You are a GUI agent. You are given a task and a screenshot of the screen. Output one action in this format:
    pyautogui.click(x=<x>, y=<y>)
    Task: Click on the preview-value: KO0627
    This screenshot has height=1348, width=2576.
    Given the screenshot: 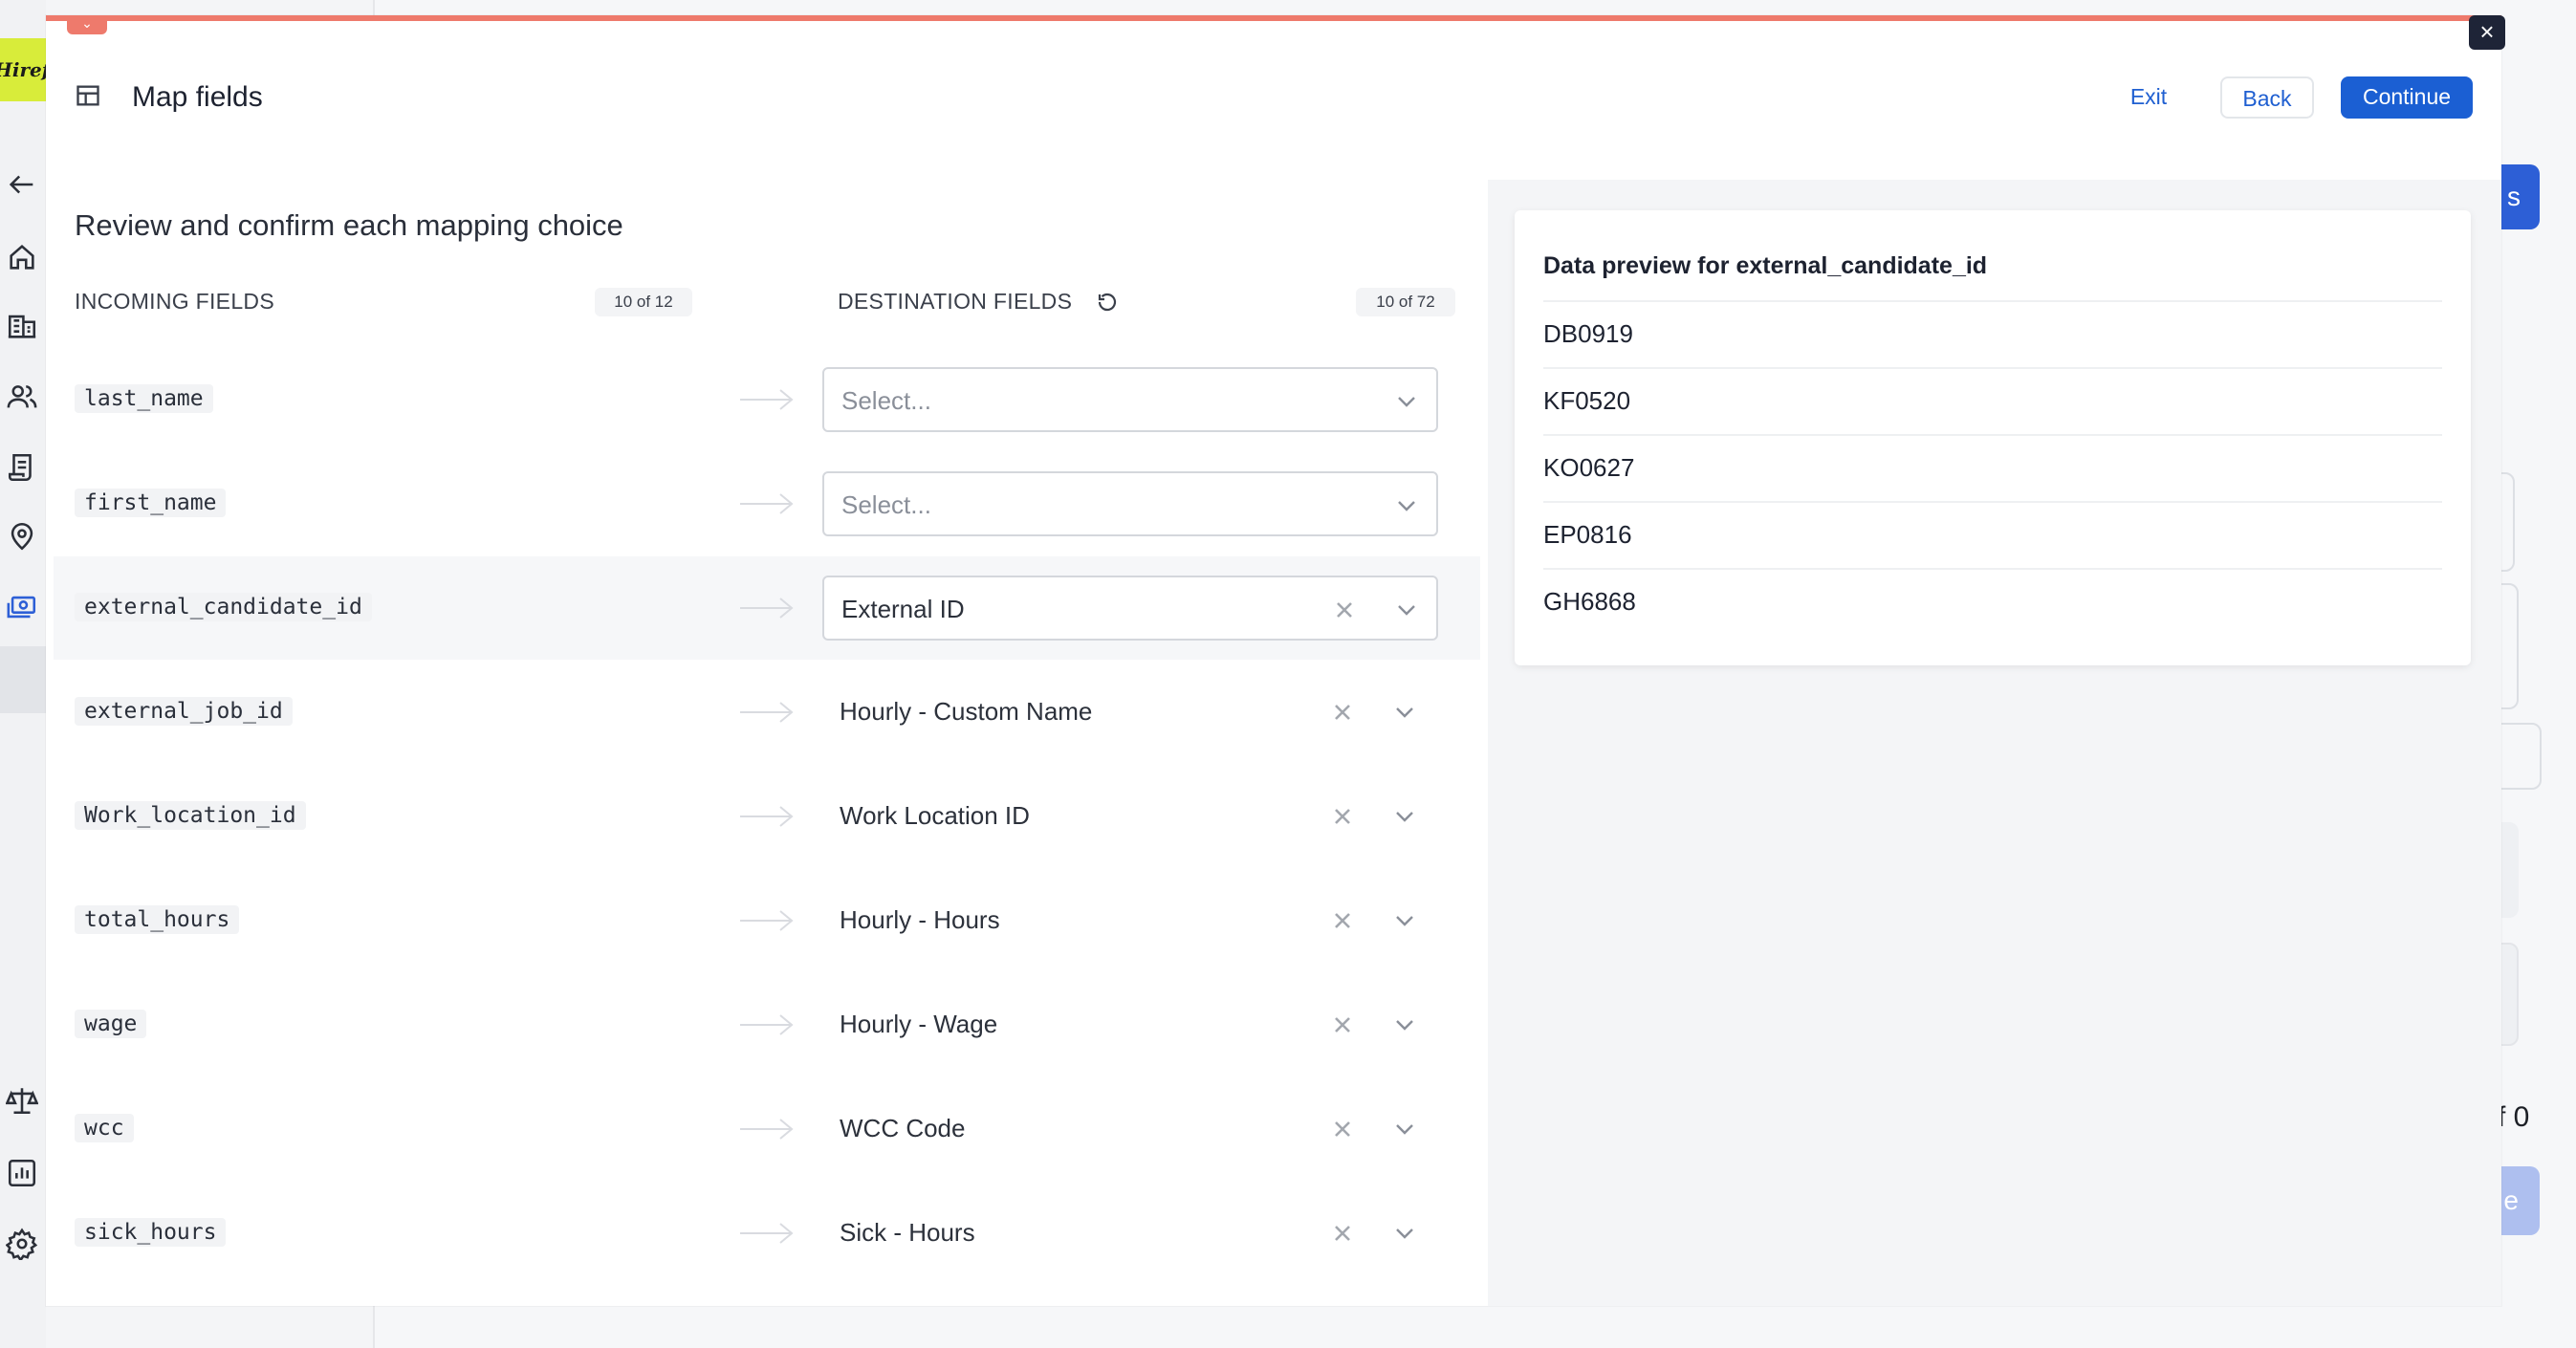 What is the action you would take?
    pyautogui.click(x=1589, y=467)
    